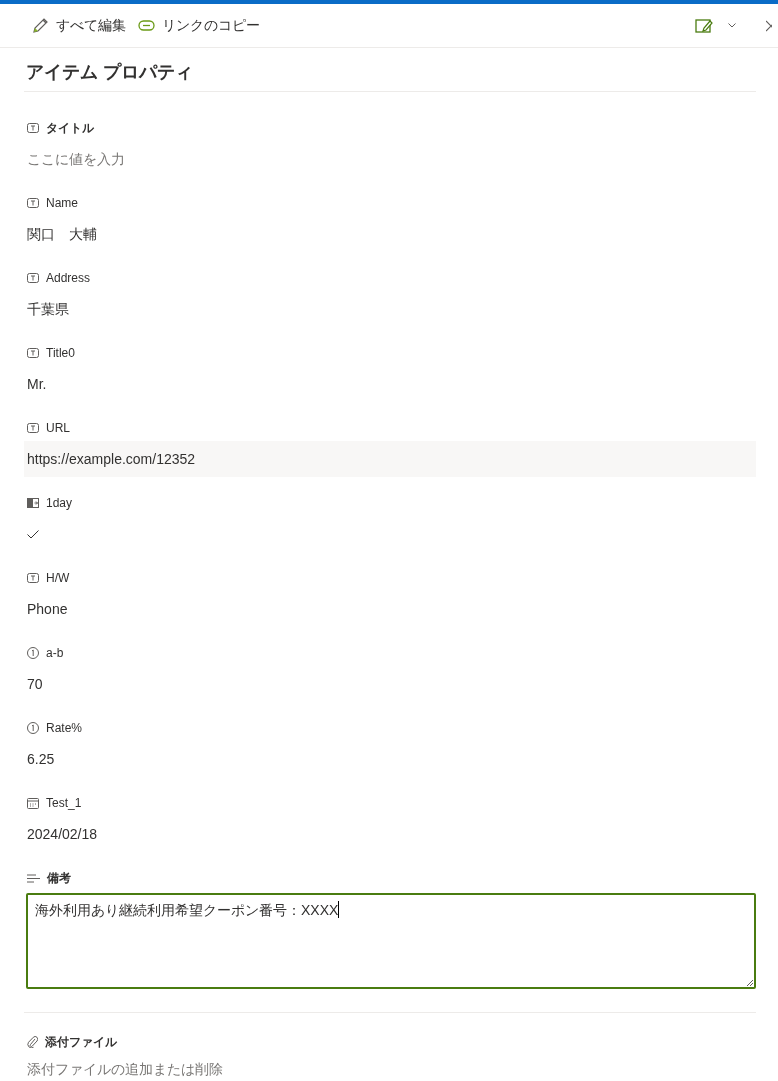  Describe the element at coordinates (390, 759) in the screenshot. I see `field-value: 6.25` at that location.